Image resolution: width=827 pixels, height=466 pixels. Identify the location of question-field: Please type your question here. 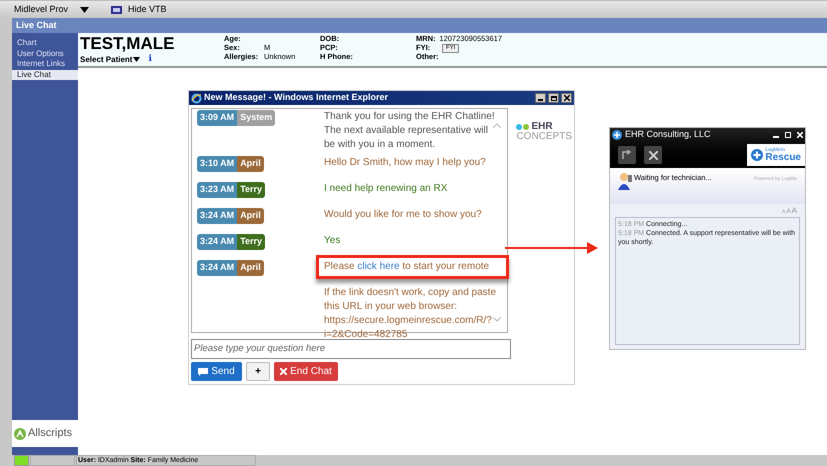
(351, 348).